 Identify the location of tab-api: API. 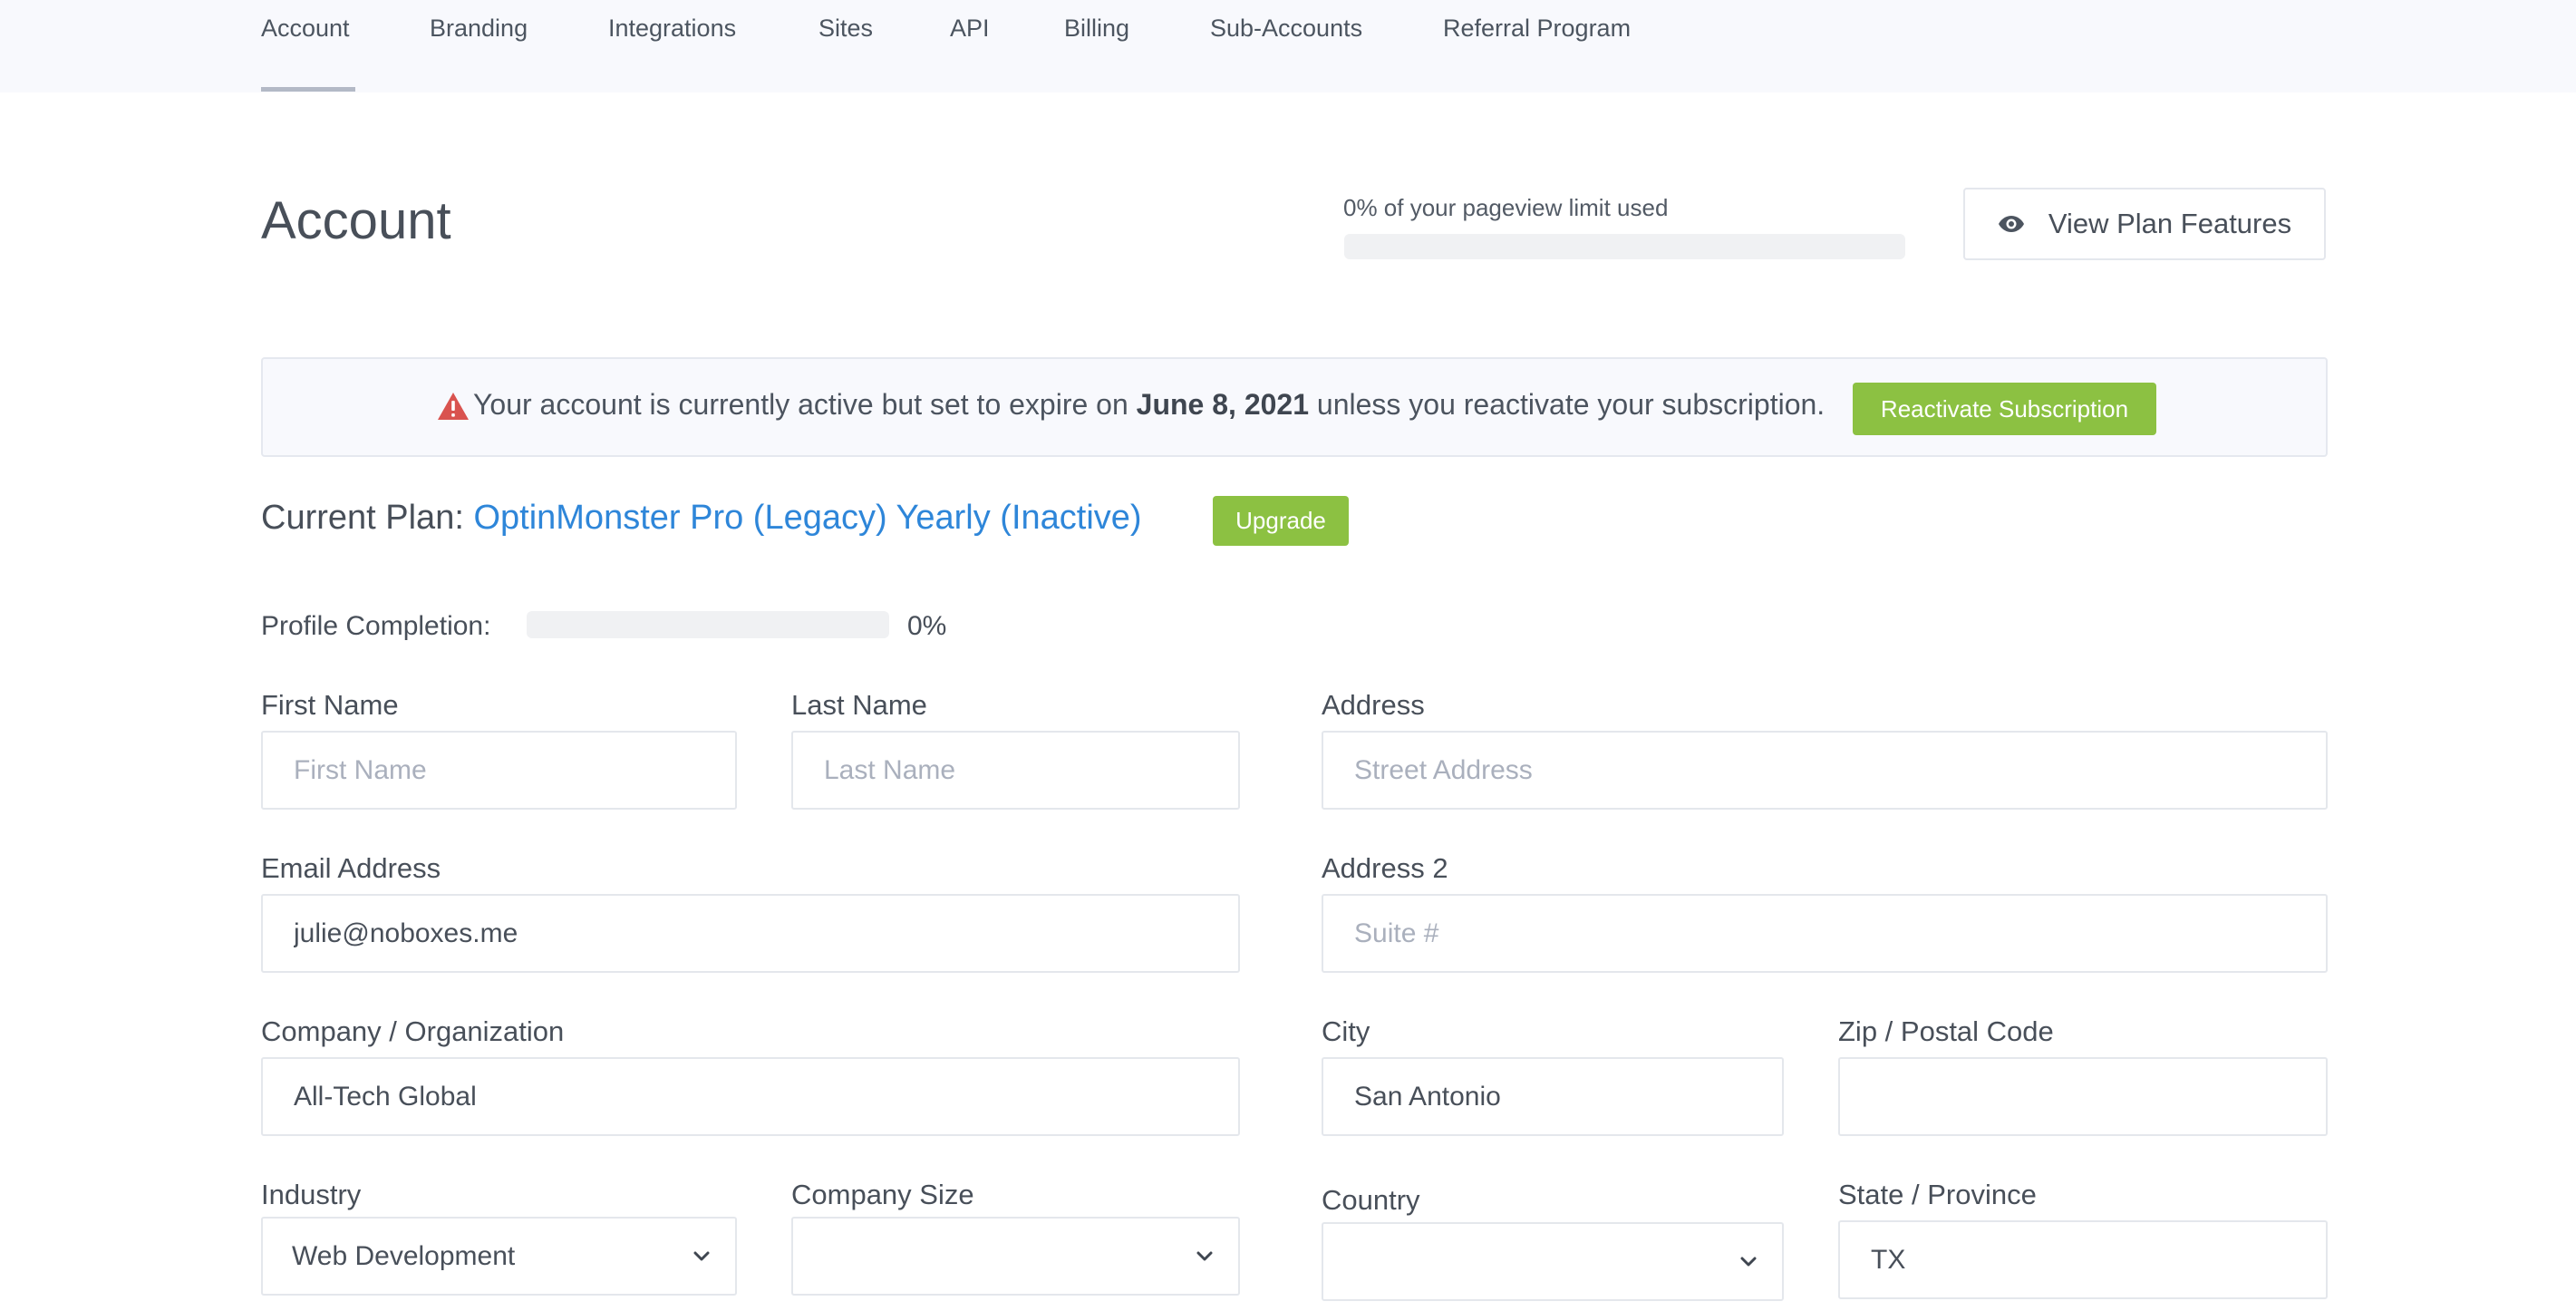
(970, 29).